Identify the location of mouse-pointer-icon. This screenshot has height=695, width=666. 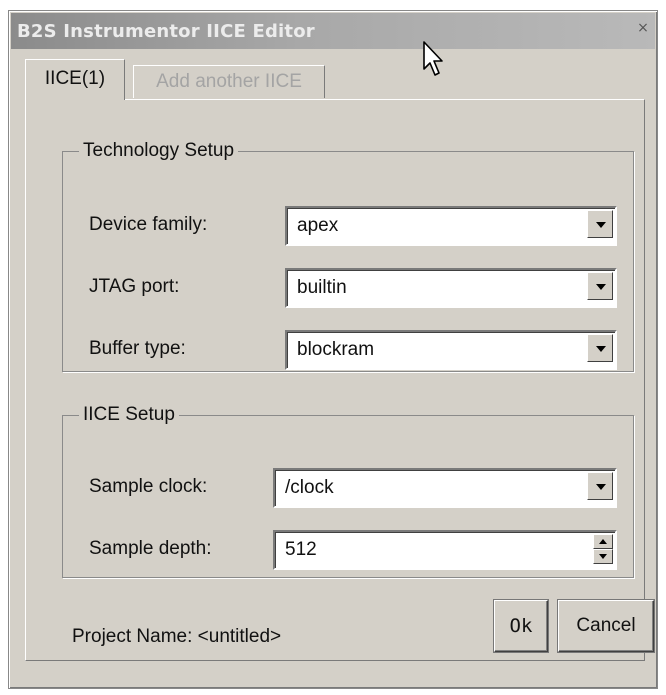
(433, 58).